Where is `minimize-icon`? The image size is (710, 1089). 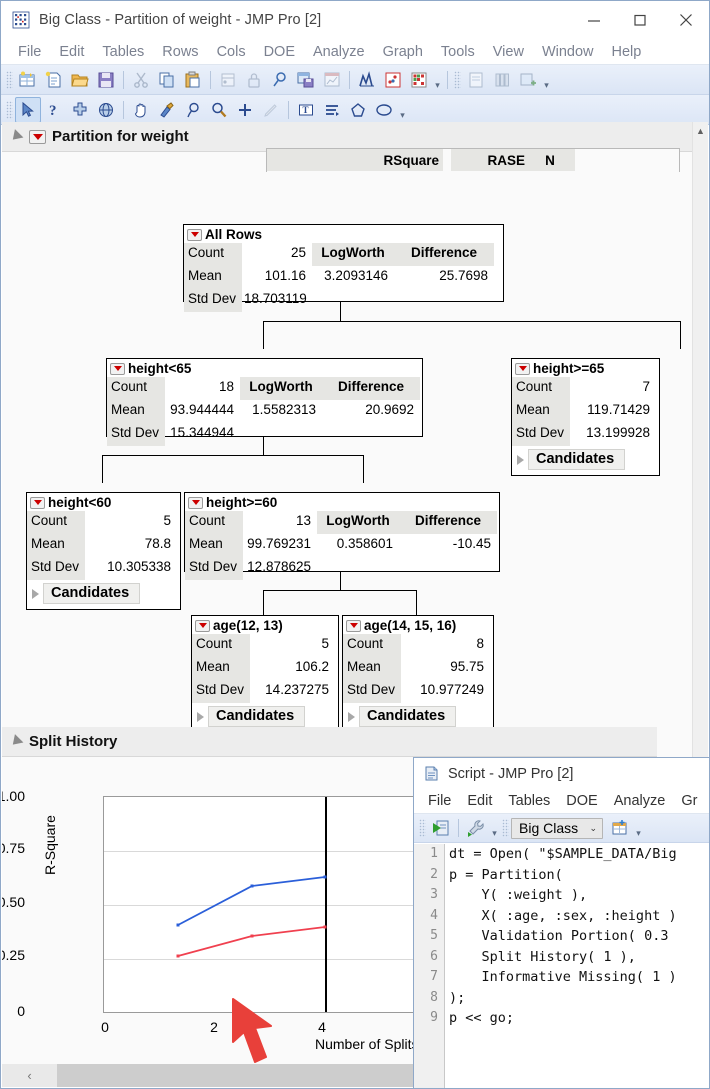 minimize-icon is located at coordinates (594, 20).